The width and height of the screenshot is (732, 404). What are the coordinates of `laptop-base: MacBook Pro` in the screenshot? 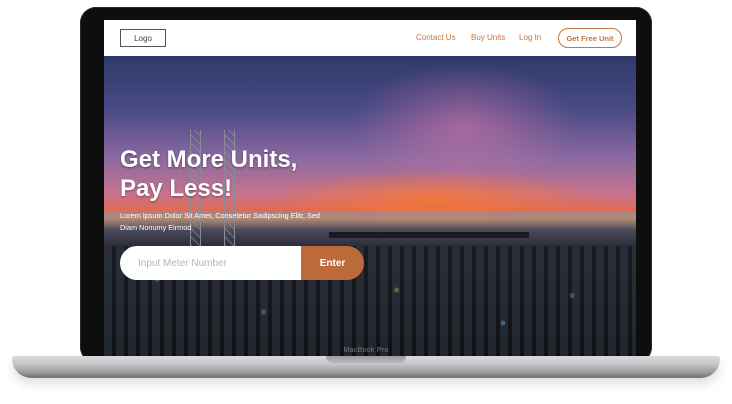 It's located at (366, 362).